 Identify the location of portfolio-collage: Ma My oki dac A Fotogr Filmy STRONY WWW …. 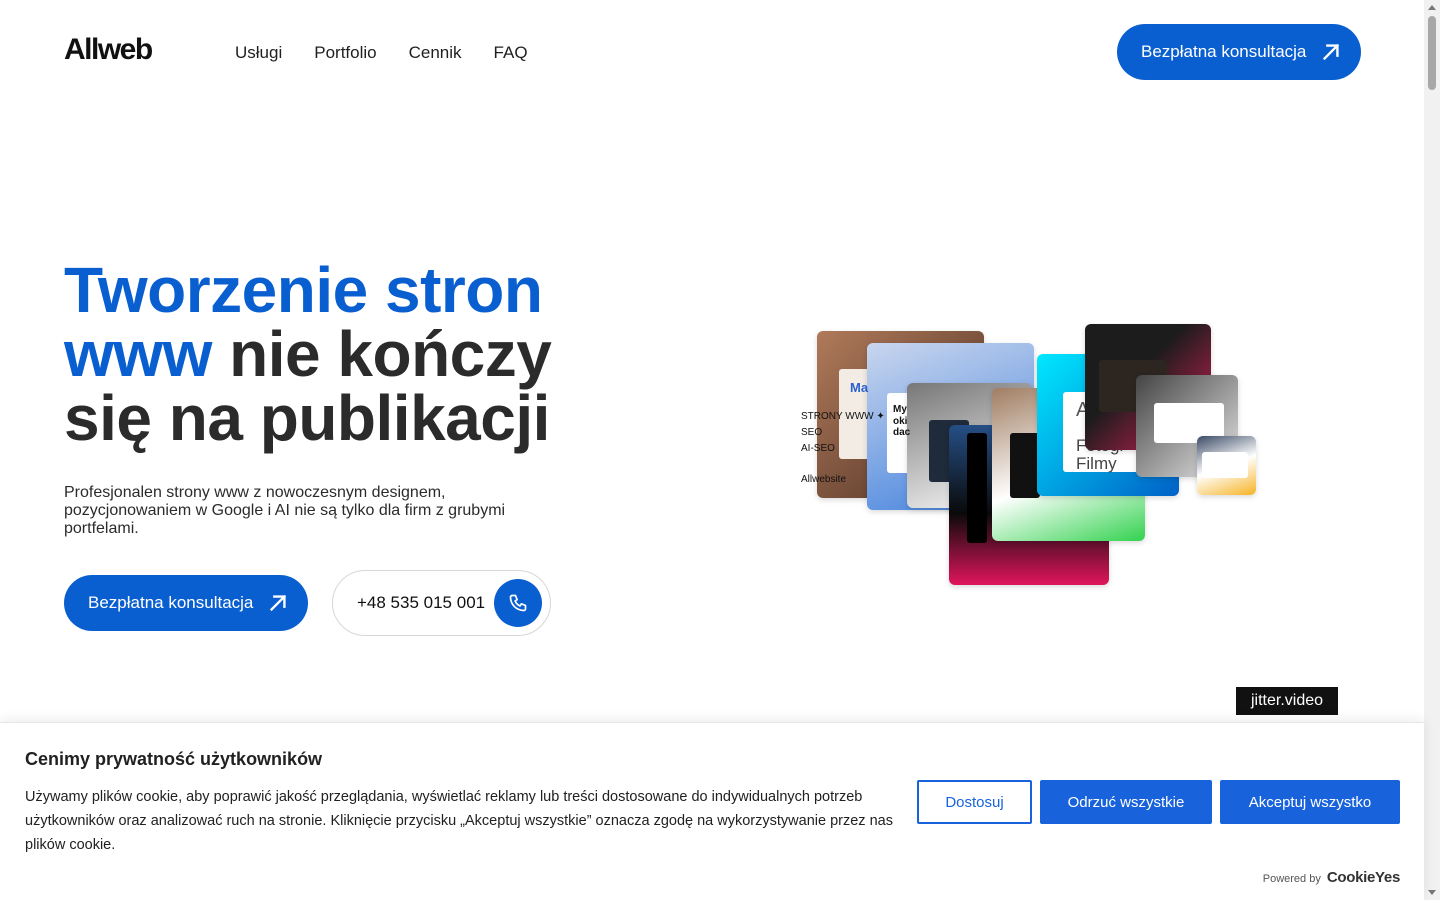
(1030, 455).